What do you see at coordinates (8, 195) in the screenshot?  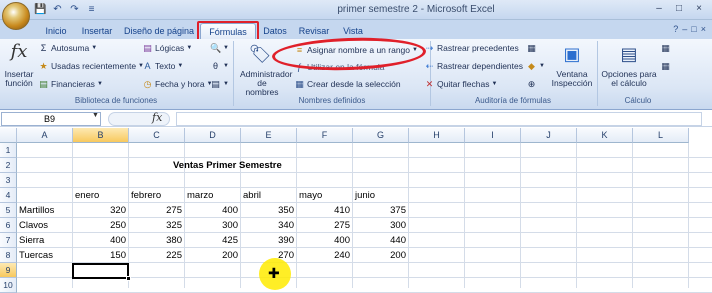 I see `row-header-4: 4` at bounding box center [8, 195].